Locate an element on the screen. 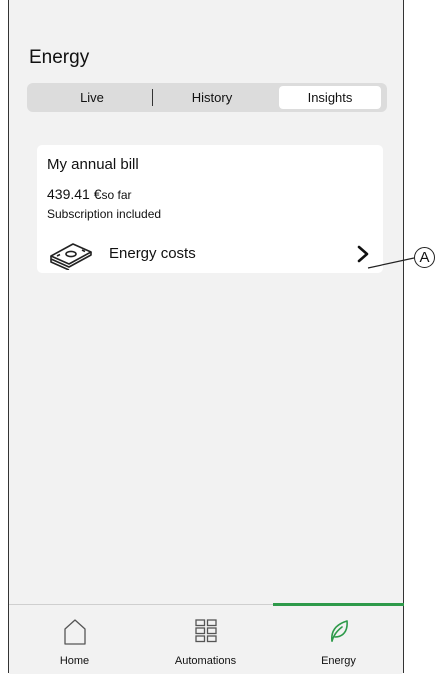 This screenshot has height=674, width=437. segmented-control: Live History Insights is located at coordinates (207, 97).